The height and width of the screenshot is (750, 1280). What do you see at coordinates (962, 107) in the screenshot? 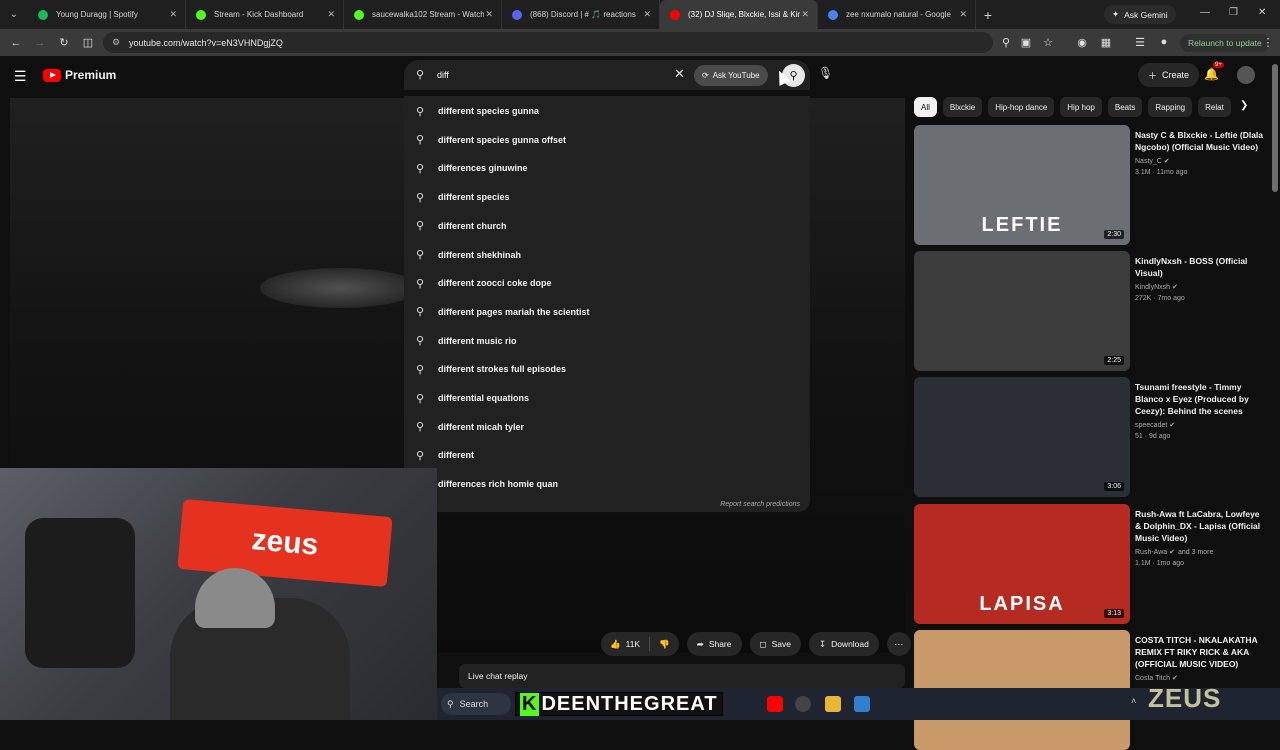
I see `filter-chip: Blxckie` at bounding box center [962, 107].